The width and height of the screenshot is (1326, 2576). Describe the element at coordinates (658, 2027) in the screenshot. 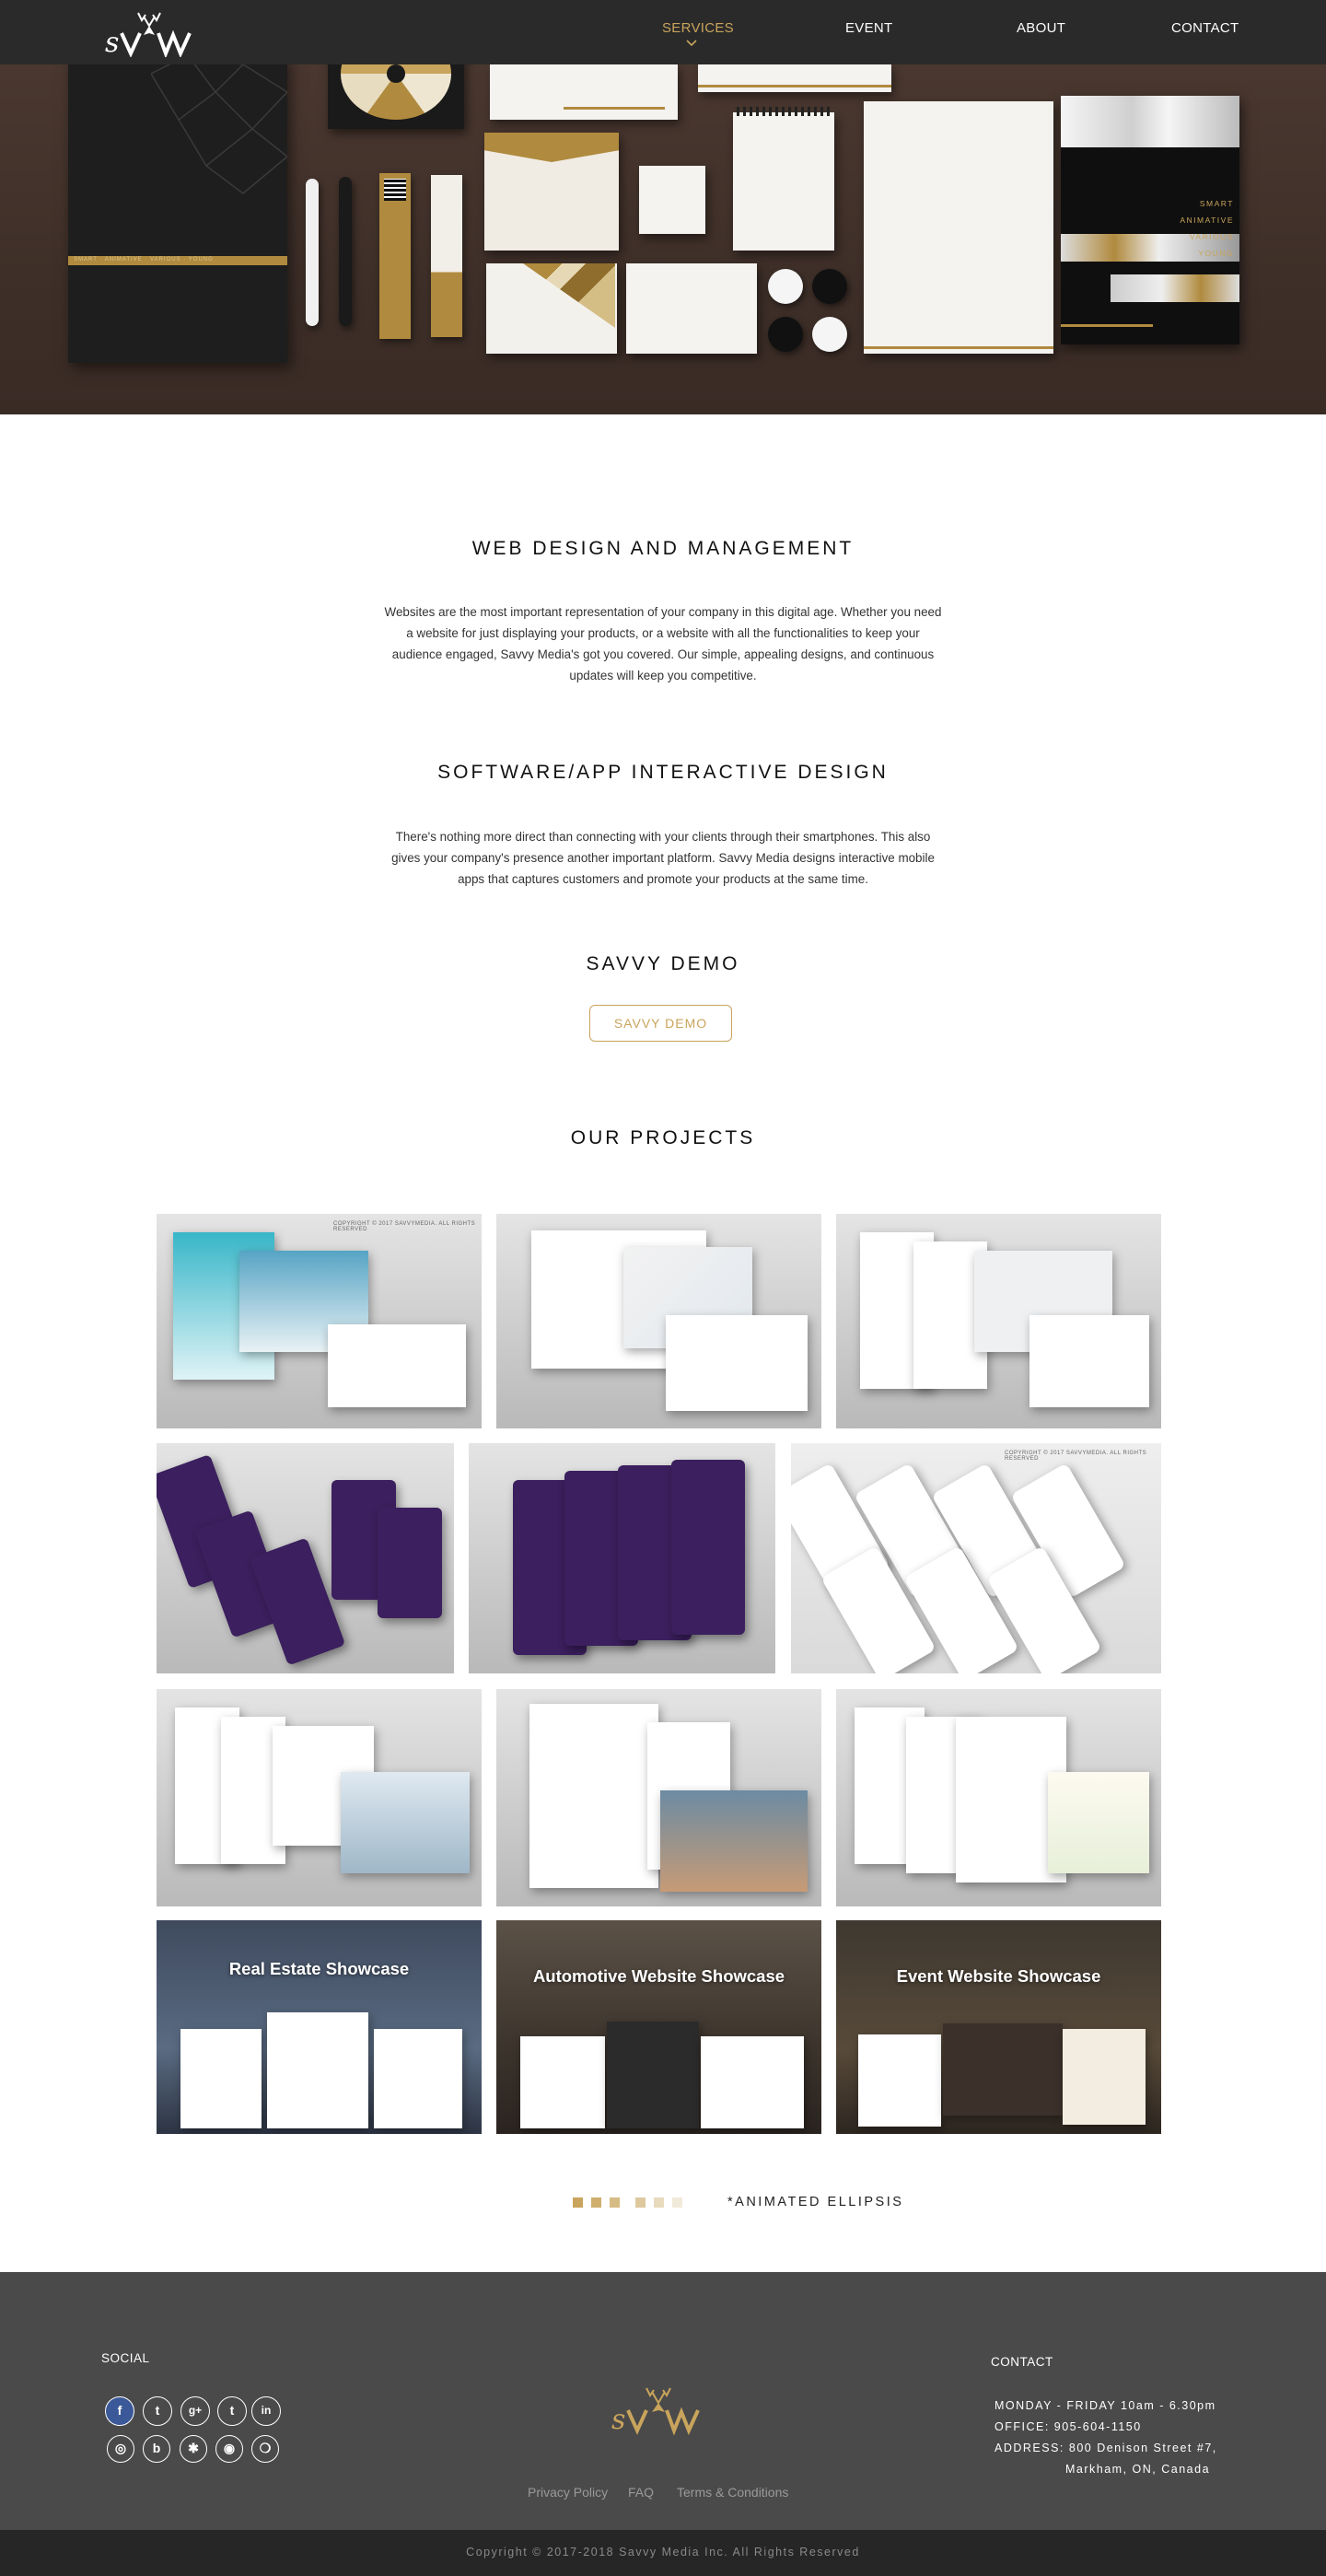

I see `project-tile-automotive: Automotive Website Showcase` at that location.